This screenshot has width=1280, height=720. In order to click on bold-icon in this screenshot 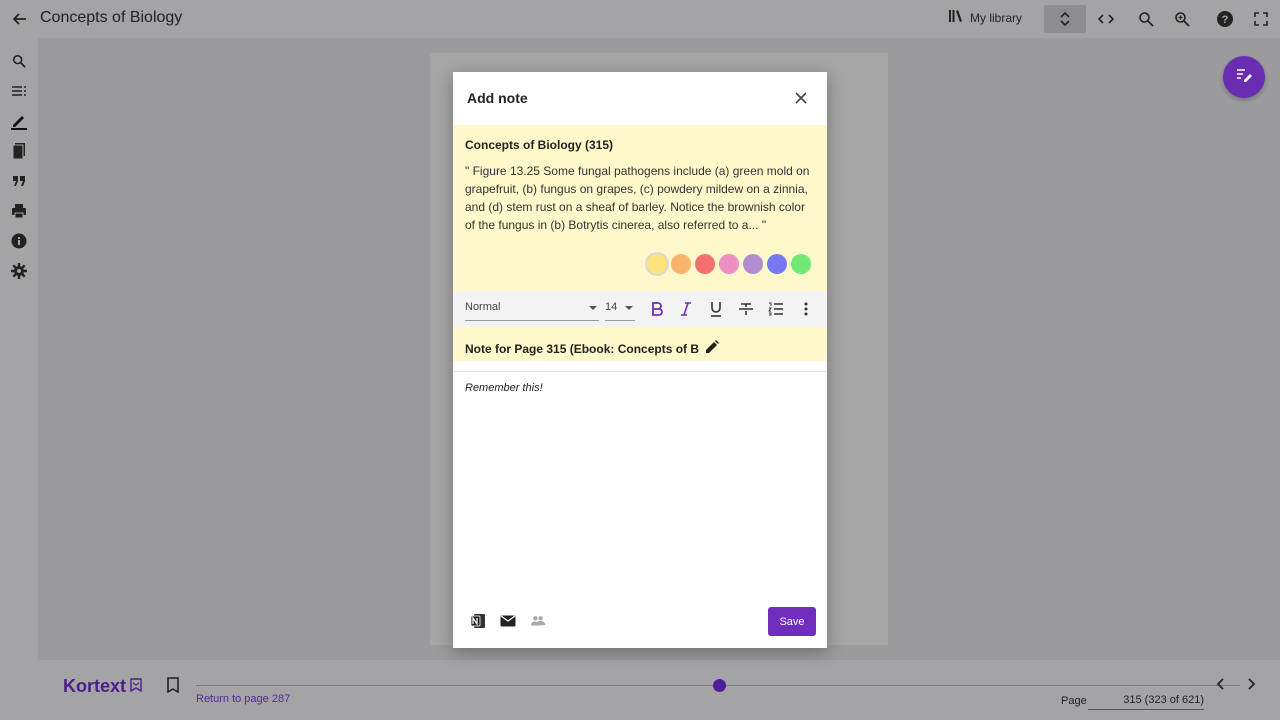, I will do `click(657, 309)`.